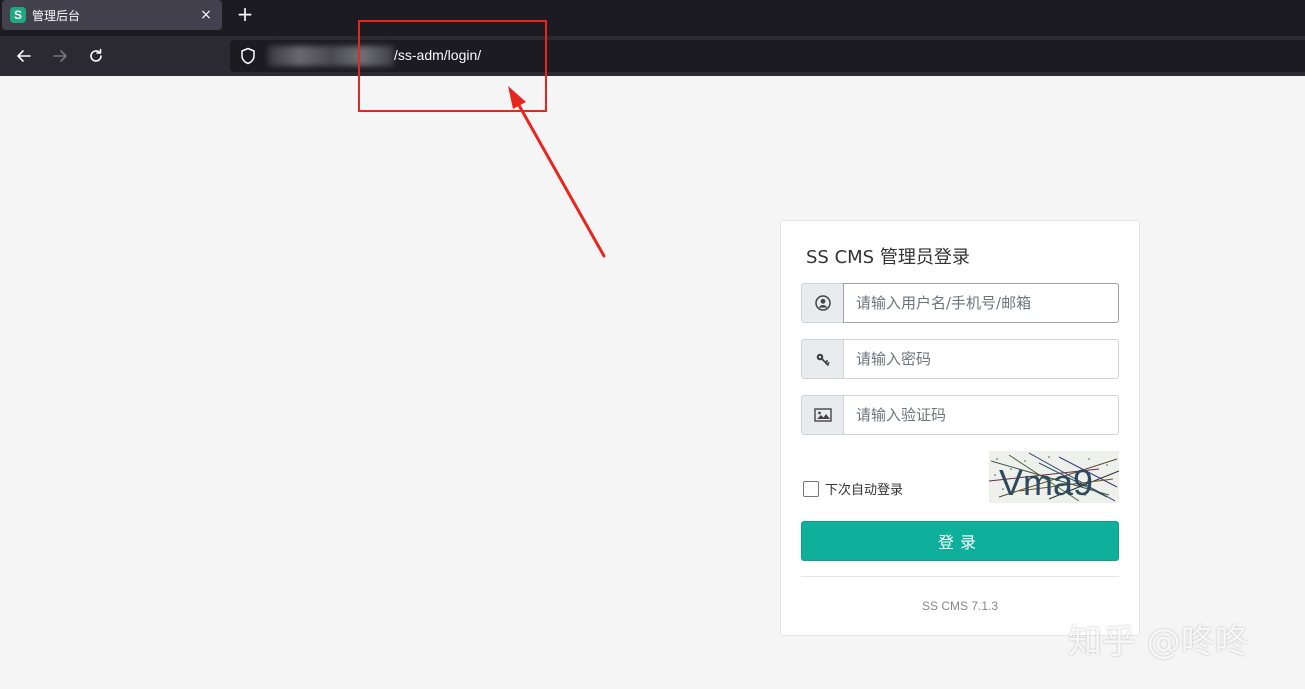  I want to click on username-group, so click(960, 303).